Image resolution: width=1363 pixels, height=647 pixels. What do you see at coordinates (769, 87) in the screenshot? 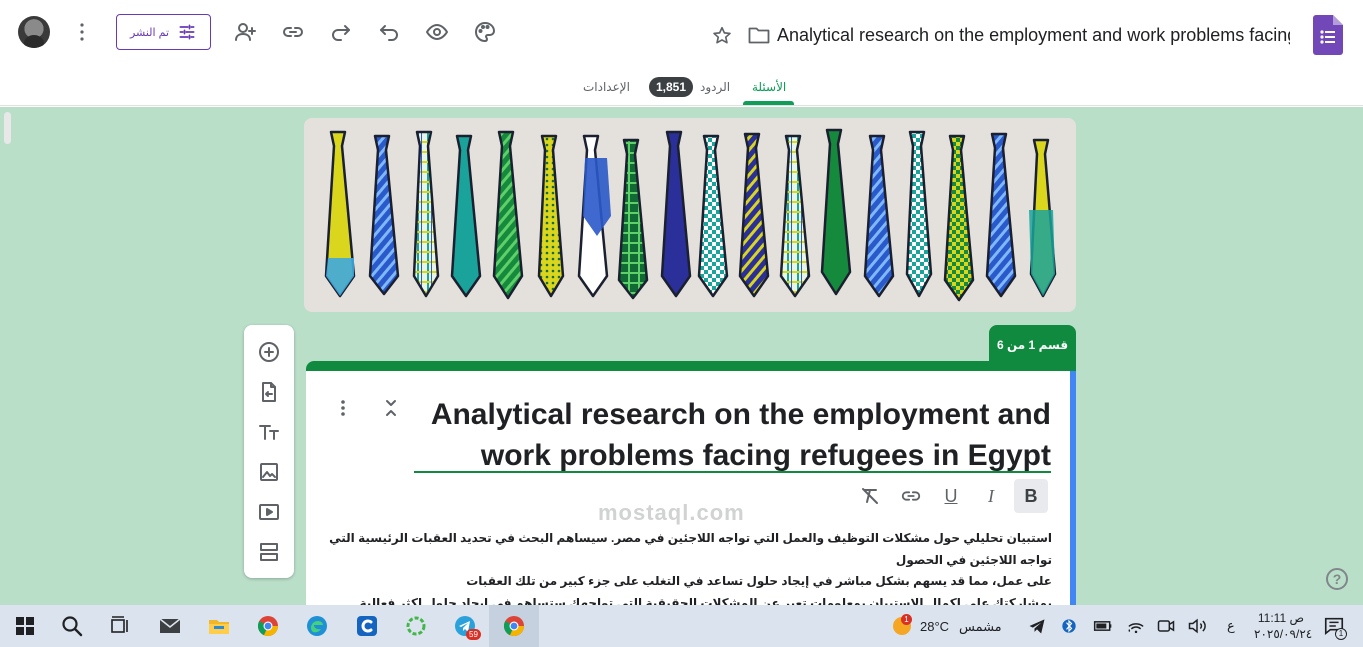
I see `tab-questions: الأسئلة` at bounding box center [769, 87].